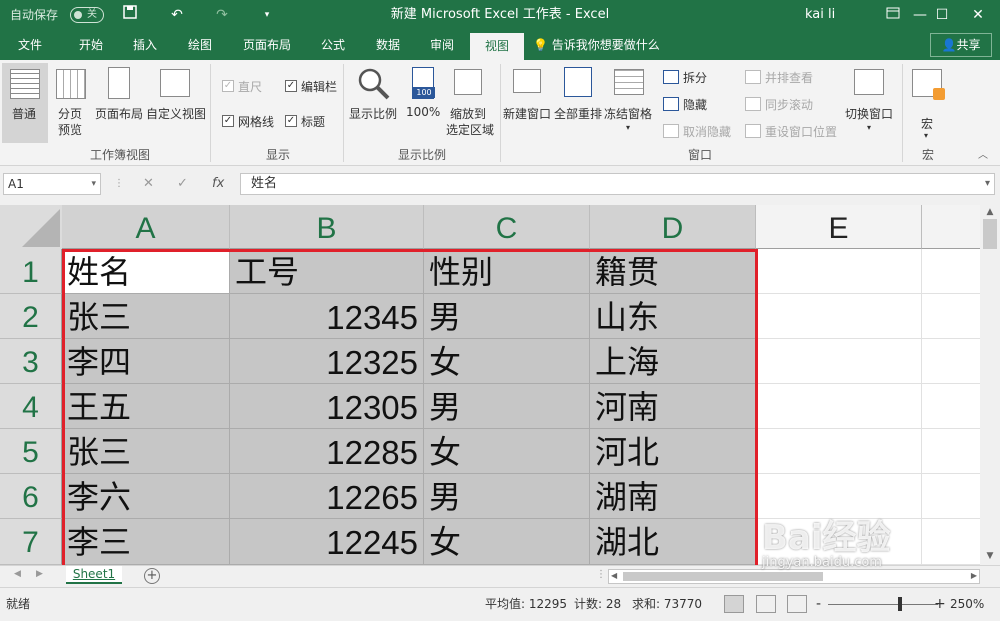  I want to click on cell-a3: 李四, so click(146, 361).